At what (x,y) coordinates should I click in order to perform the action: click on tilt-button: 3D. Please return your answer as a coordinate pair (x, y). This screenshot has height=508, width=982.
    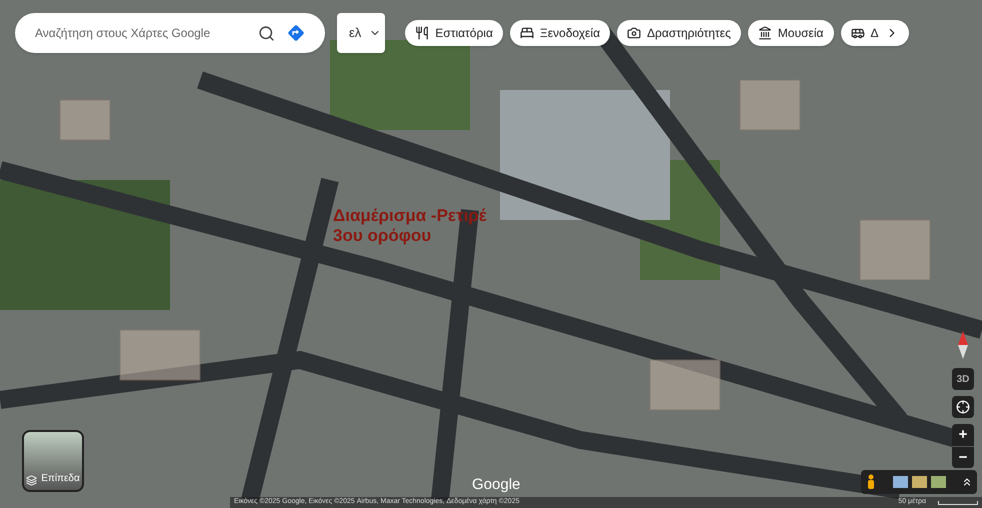
    Looking at the image, I should click on (963, 379).